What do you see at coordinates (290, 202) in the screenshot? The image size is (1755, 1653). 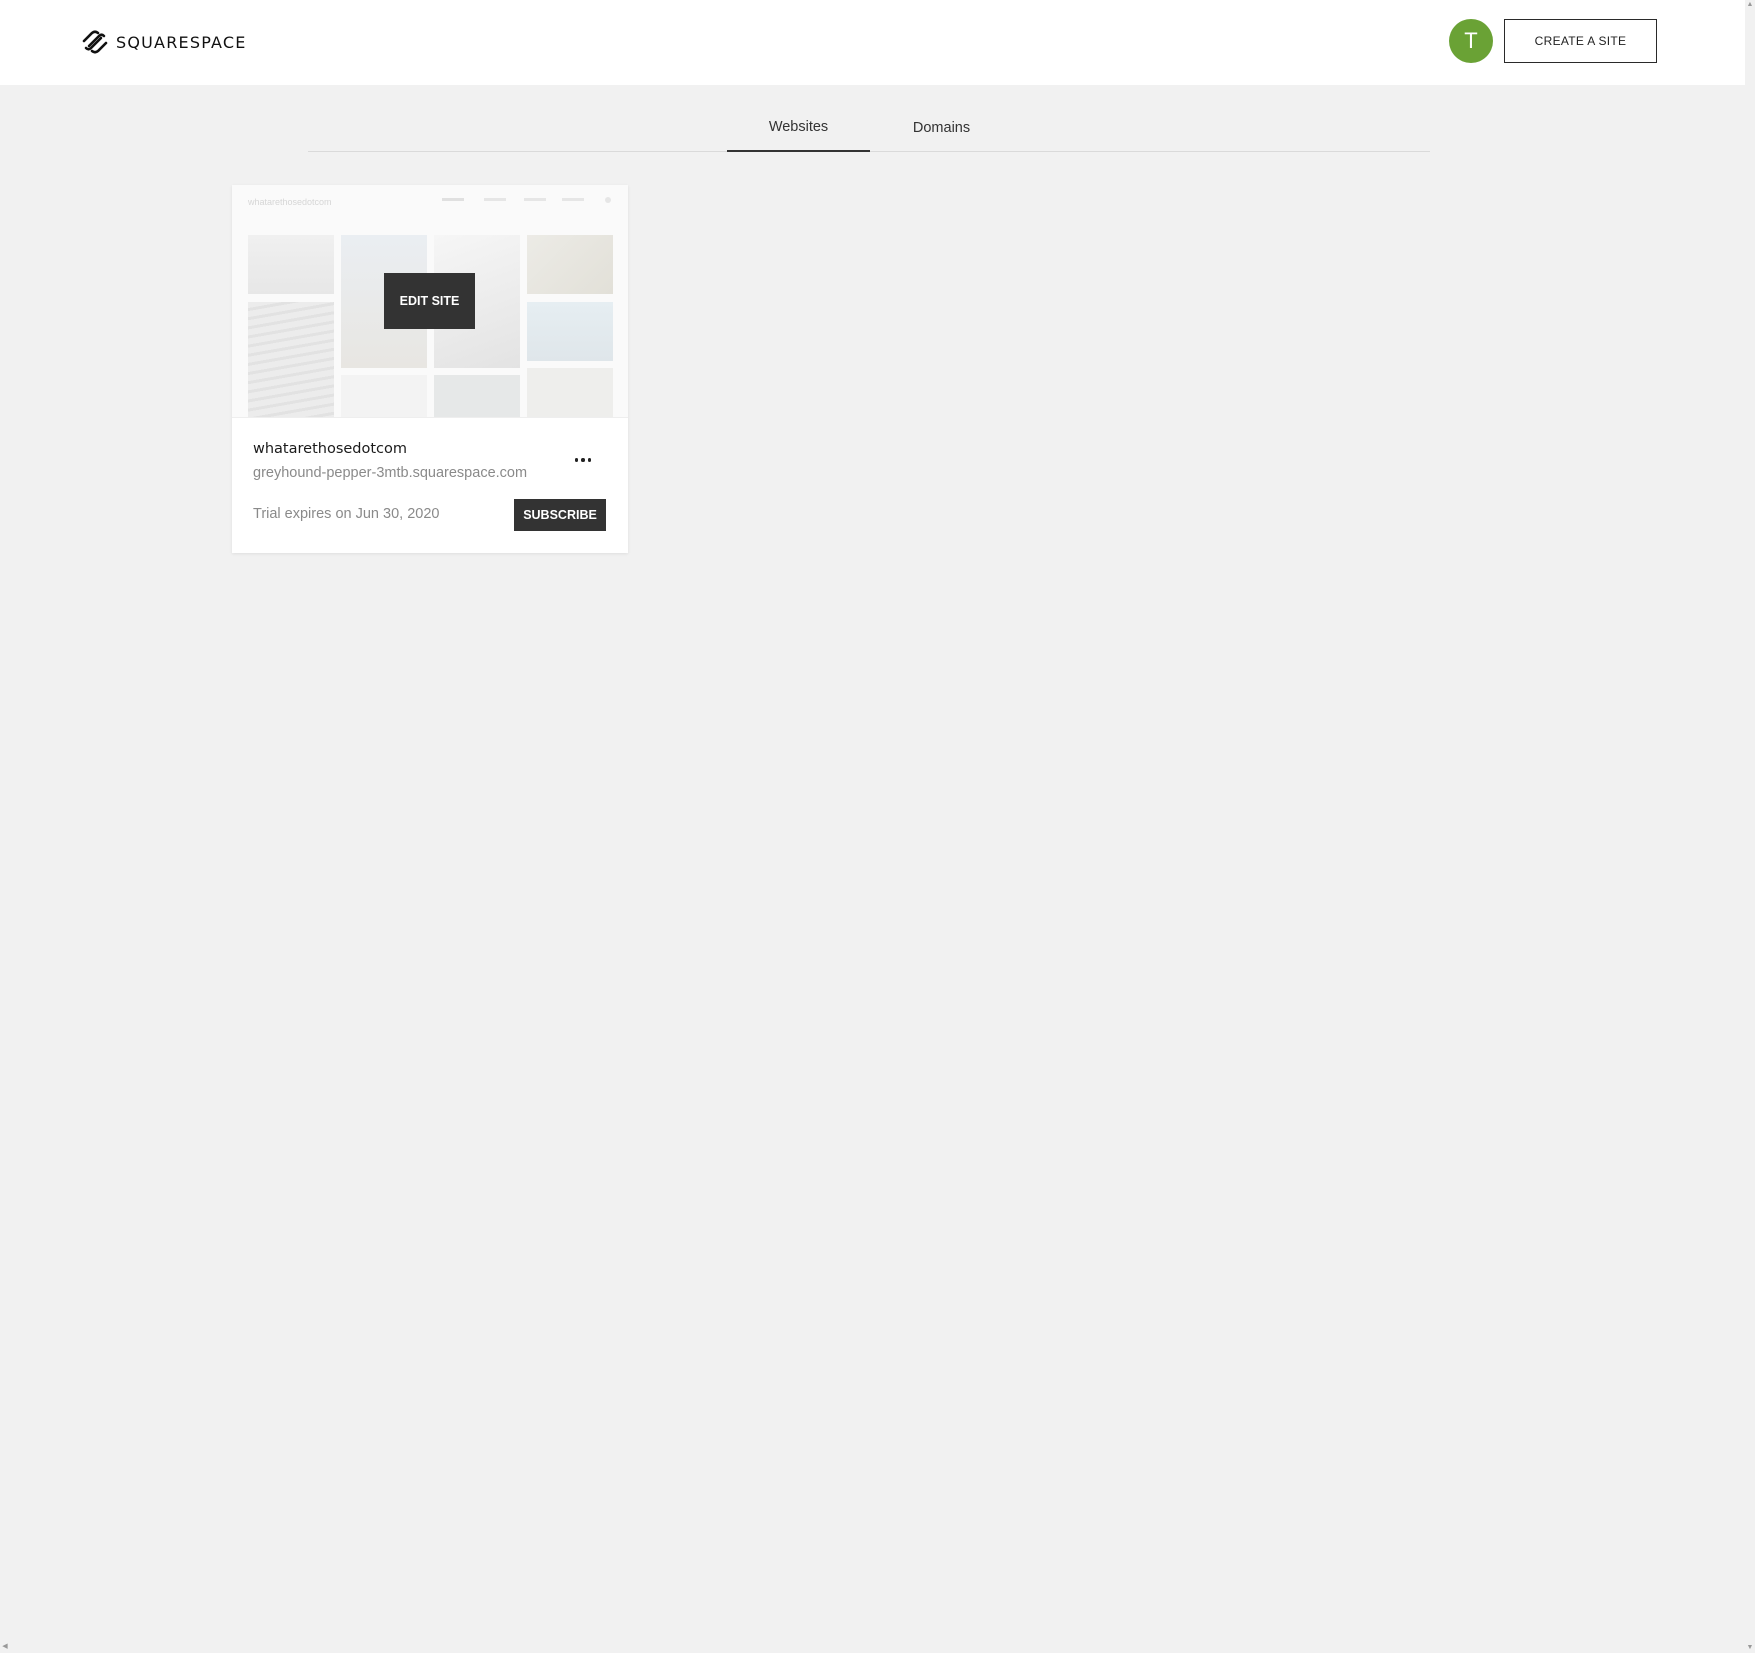 I see `thumbnail-site-title: whatarethosedotcom` at bounding box center [290, 202].